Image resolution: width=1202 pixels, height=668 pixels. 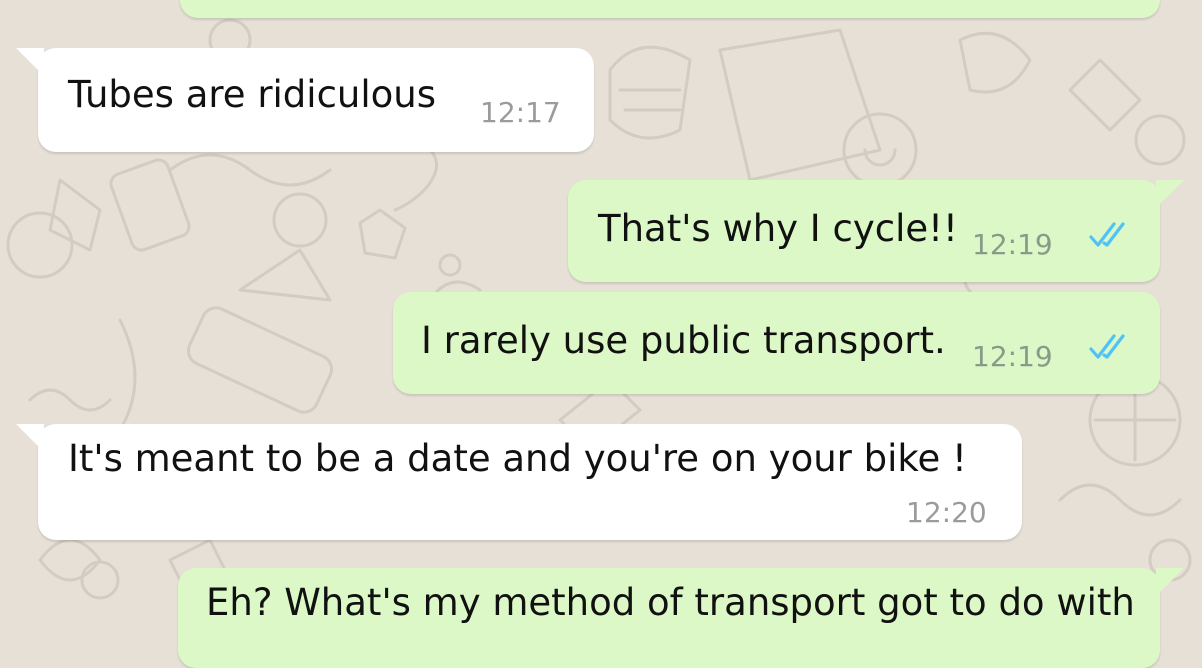 What do you see at coordinates (946, 512) in the screenshot?
I see `message-time: 12:20` at bounding box center [946, 512].